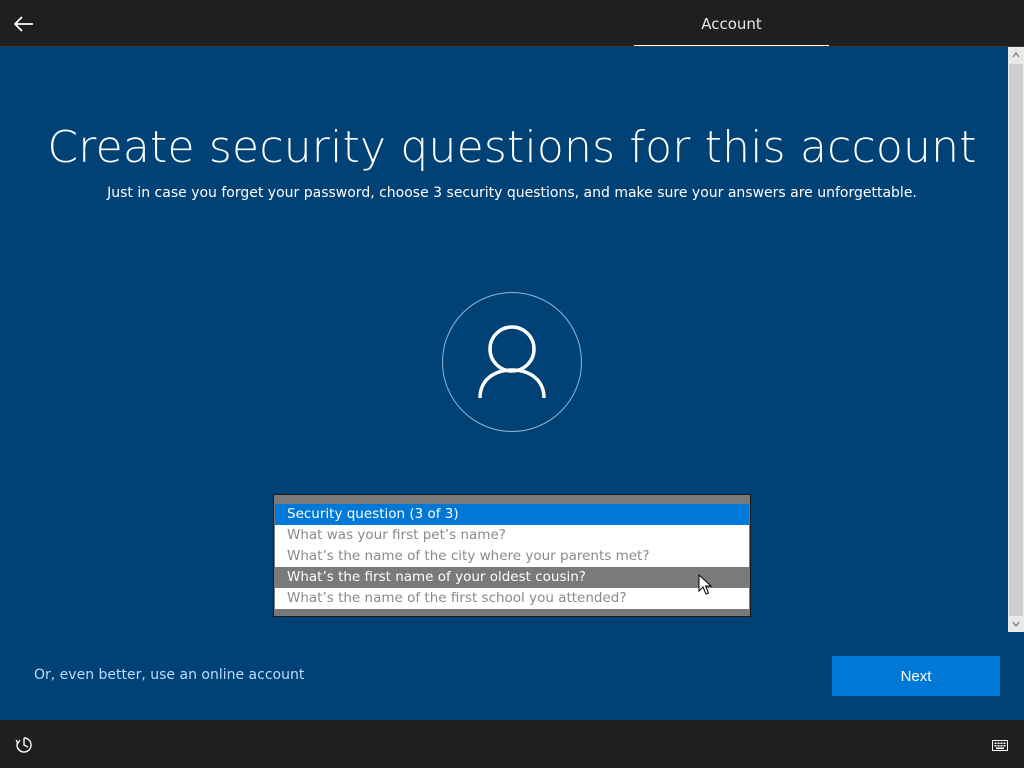 This screenshot has width=1024, height=768. What do you see at coordinates (512, 535) in the screenshot?
I see `dropdown-option-pet-name: What was your first pet’s name?` at bounding box center [512, 535].